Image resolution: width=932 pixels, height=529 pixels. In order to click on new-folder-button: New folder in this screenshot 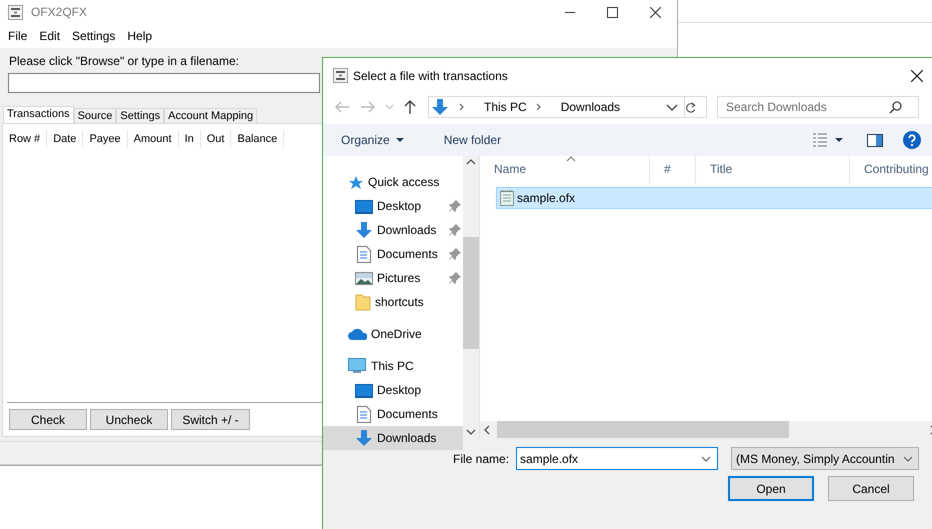, I will do `click(473, 140)`.